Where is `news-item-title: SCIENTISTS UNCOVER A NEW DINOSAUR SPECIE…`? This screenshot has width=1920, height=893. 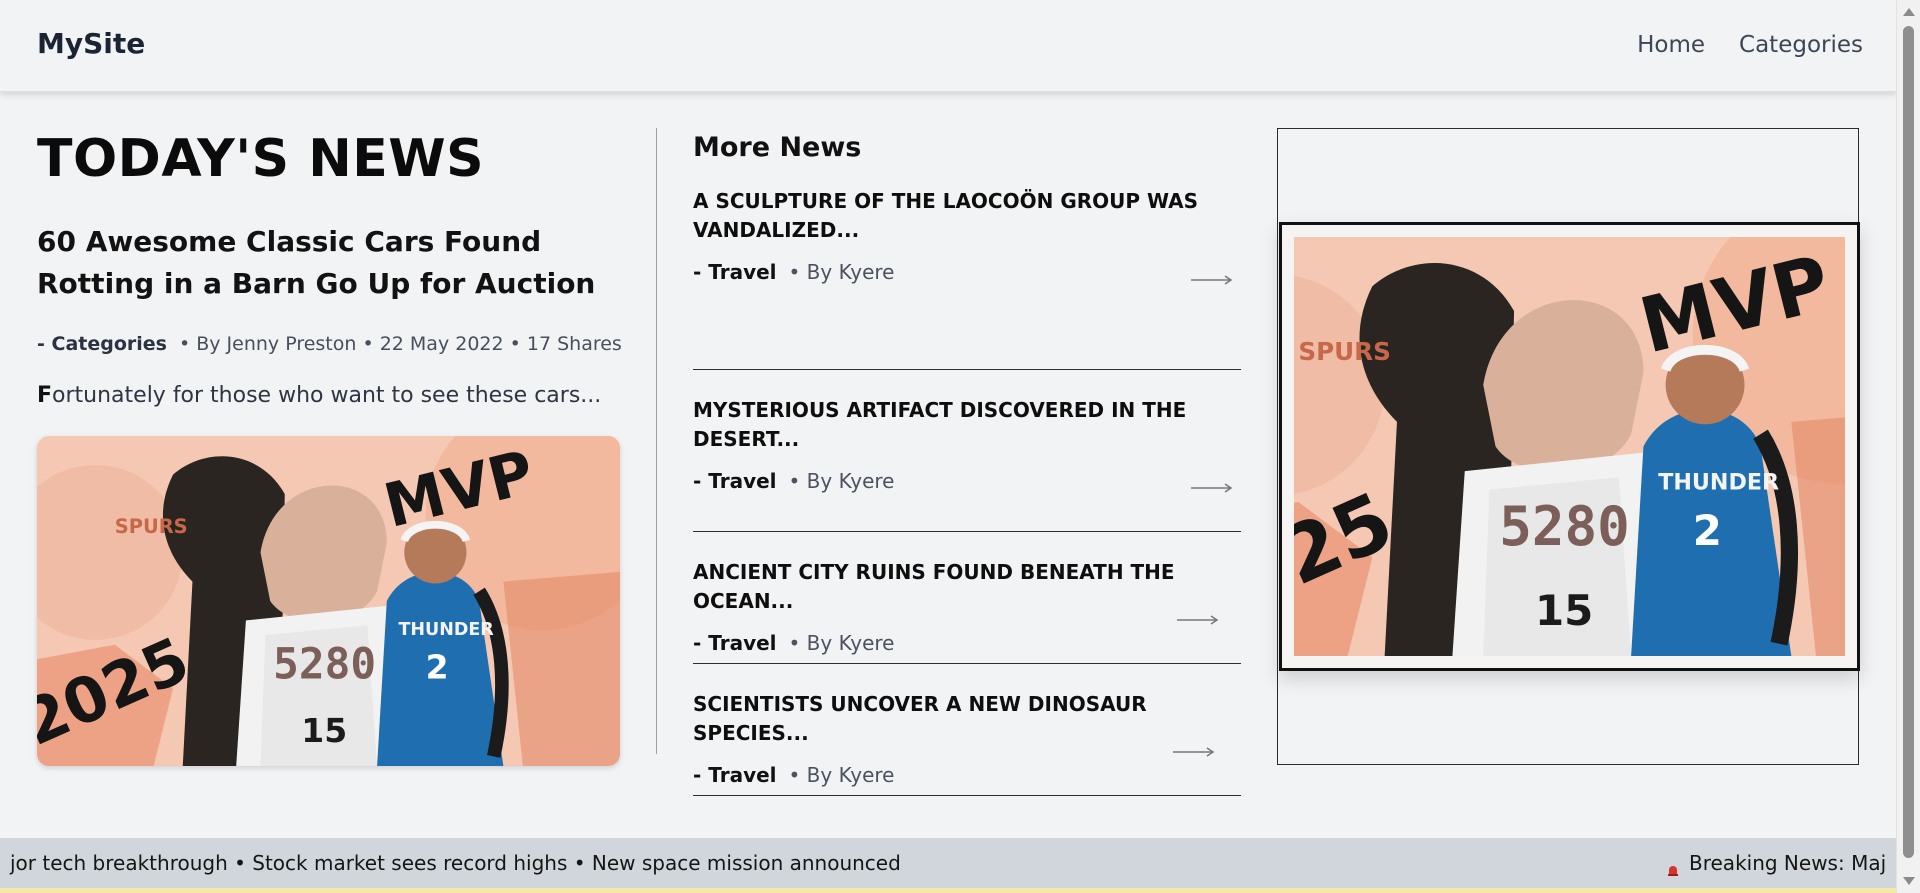 news-item-title: SCIENTISTS UNCOVER A NEW DINOSAUR SPECIE… is located at coordinates (967, 706).